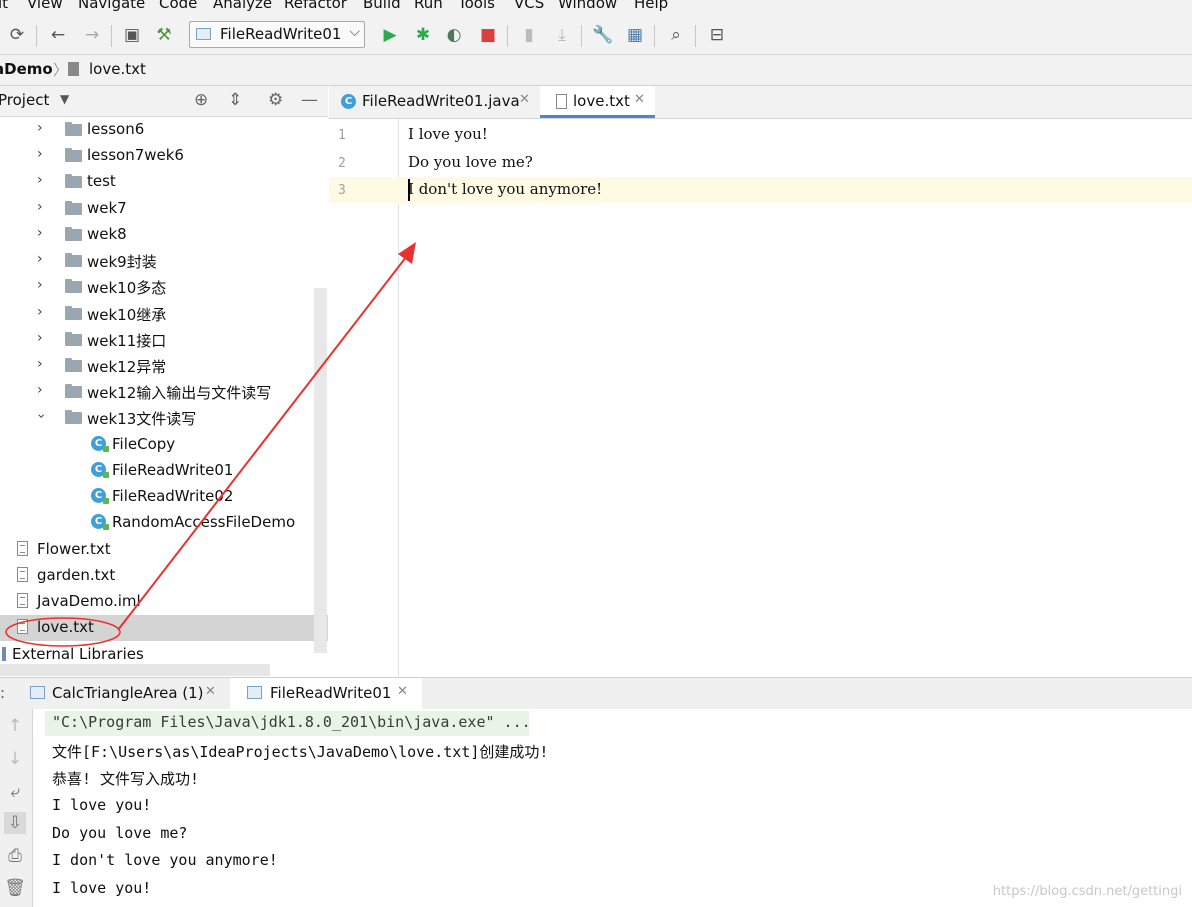 This screenshot has width=1192, height=907. Describe the element at coordinates (157, 209) in the screenshot. I see `tree-item-wek7: › wek7` at that location.